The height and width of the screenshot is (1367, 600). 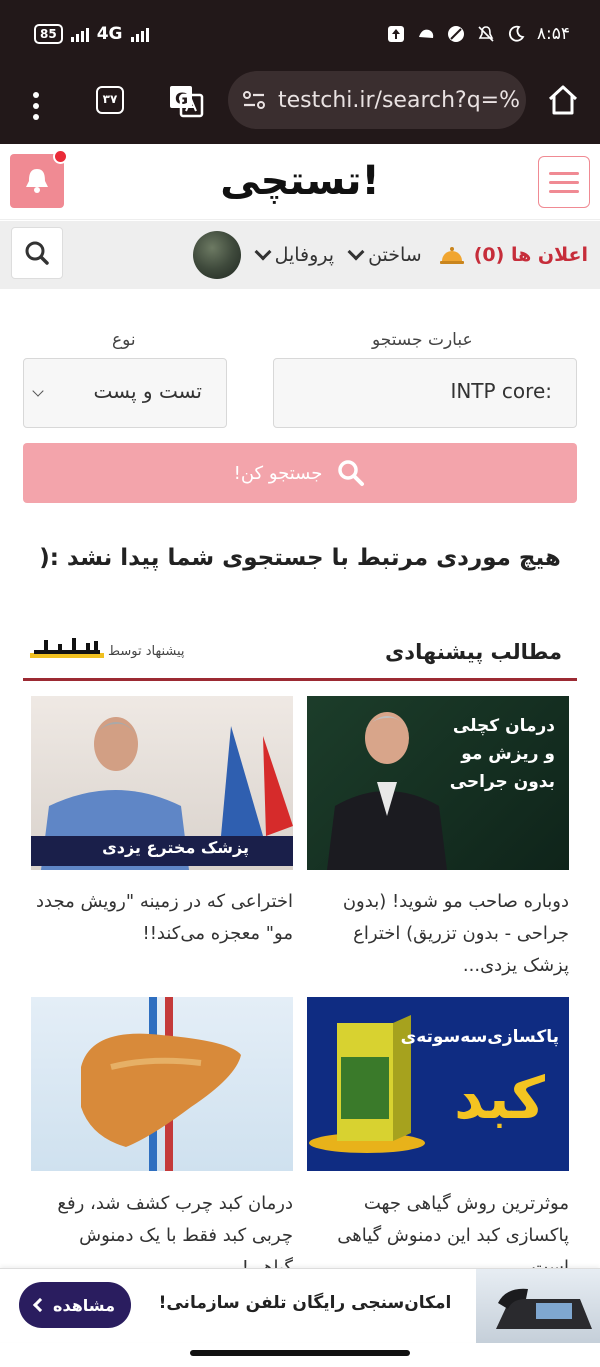 What do you see at coordinates (473, 652) in the screenshot?
I see `suggestions-title: مطالب پیشنهادی` at bounding box center [473, 652].